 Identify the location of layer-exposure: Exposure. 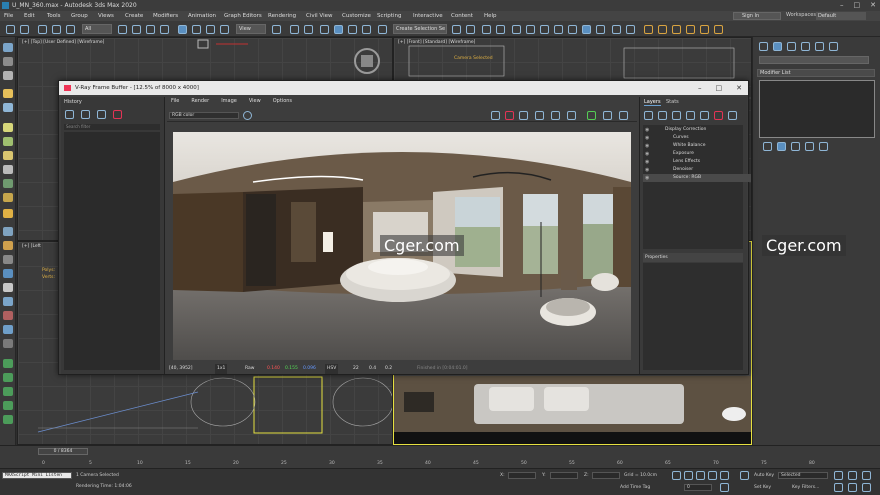
(697, 154).